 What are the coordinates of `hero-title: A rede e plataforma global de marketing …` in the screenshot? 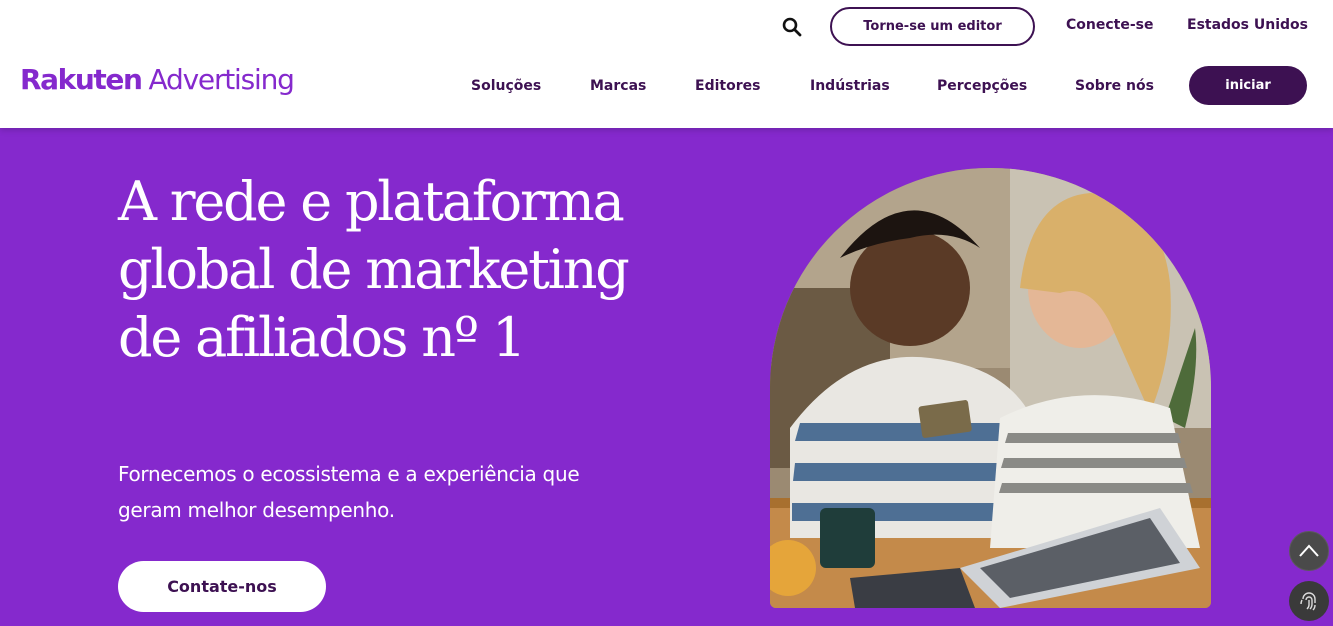 It's located at (374, 269).